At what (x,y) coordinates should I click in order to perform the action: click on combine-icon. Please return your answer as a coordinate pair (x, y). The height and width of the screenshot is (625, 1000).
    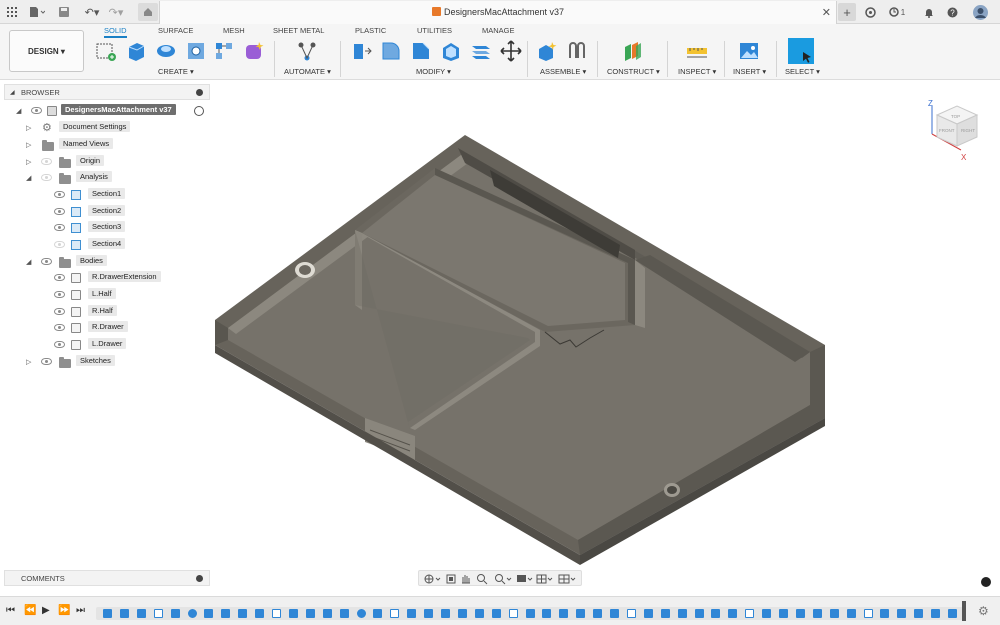
    Looking at the image, I should click on (481, 51).